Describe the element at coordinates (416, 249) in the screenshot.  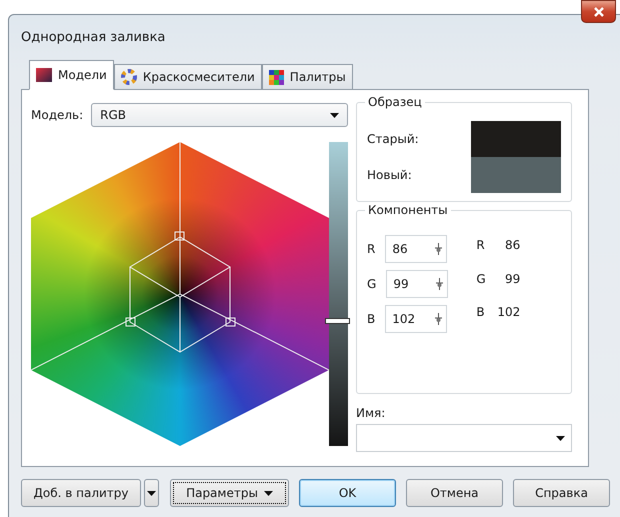
I see `number-field: 86` at that location.